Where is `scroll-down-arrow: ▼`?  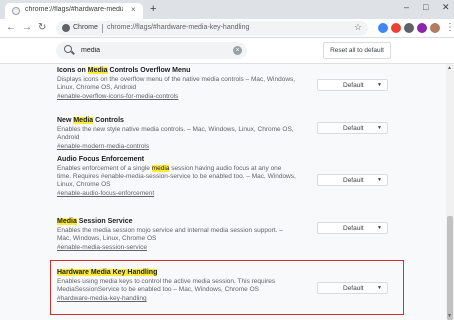 scroll-down-arrow: ▼ is located at coordinates (449, 316).